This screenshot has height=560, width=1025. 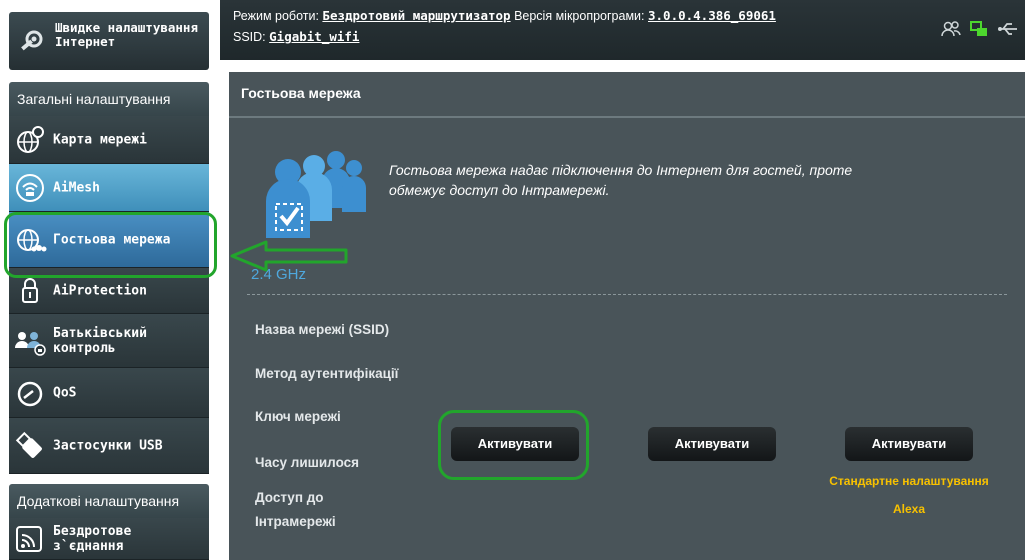 What do you see at coordinates (32, 43) in the screenshot?
I see `wrench-gear-icon` at bounding box center [32, 43].